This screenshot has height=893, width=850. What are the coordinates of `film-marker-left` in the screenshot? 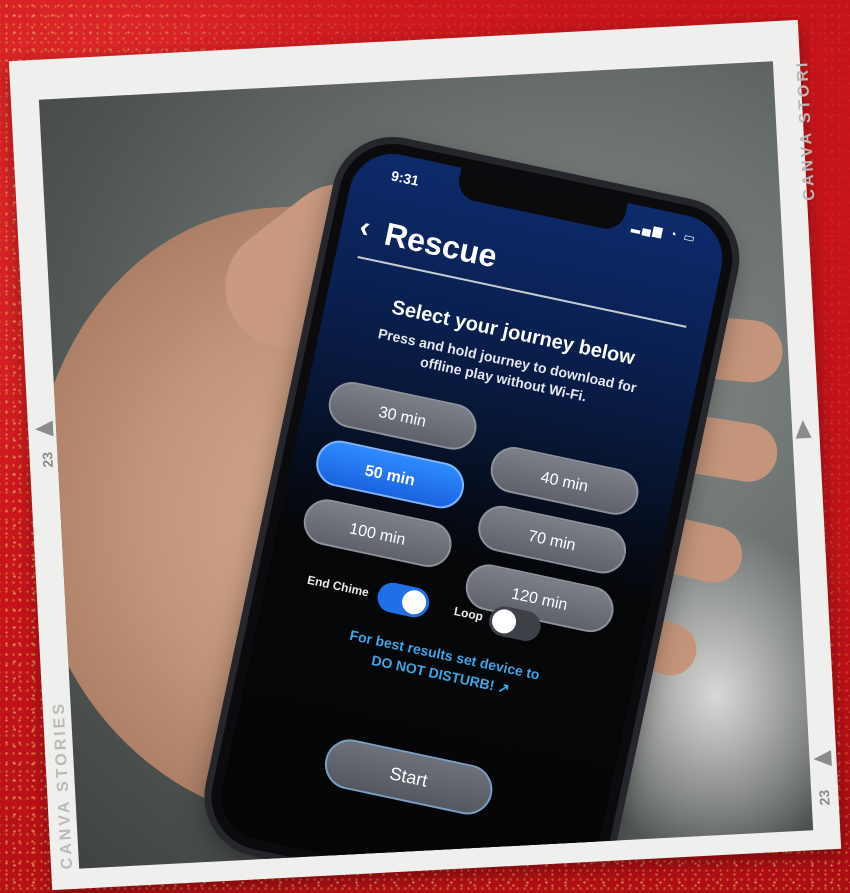 It's located at (44, 429).